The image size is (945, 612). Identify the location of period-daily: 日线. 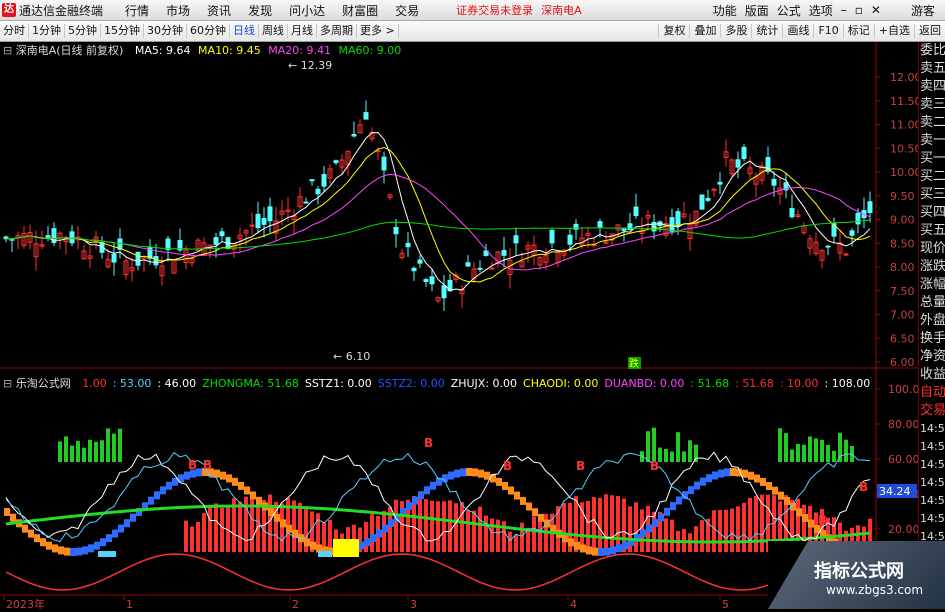
(244, 31).